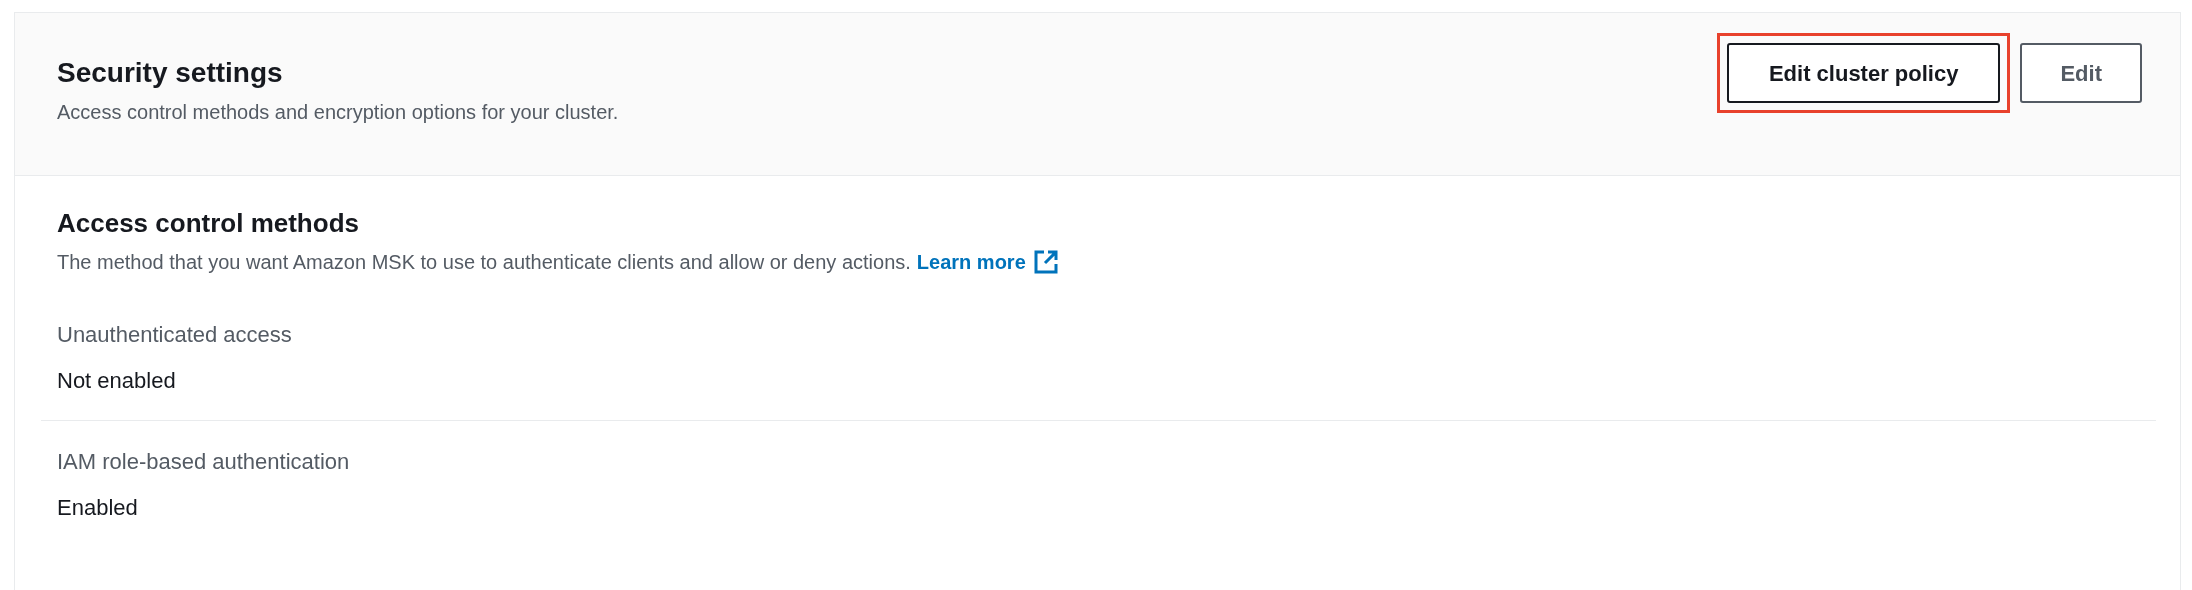 Image resolution: width=2192 pixels, height=590 pixels. I want to click on panel-title: Security settings, so click(170, 73).